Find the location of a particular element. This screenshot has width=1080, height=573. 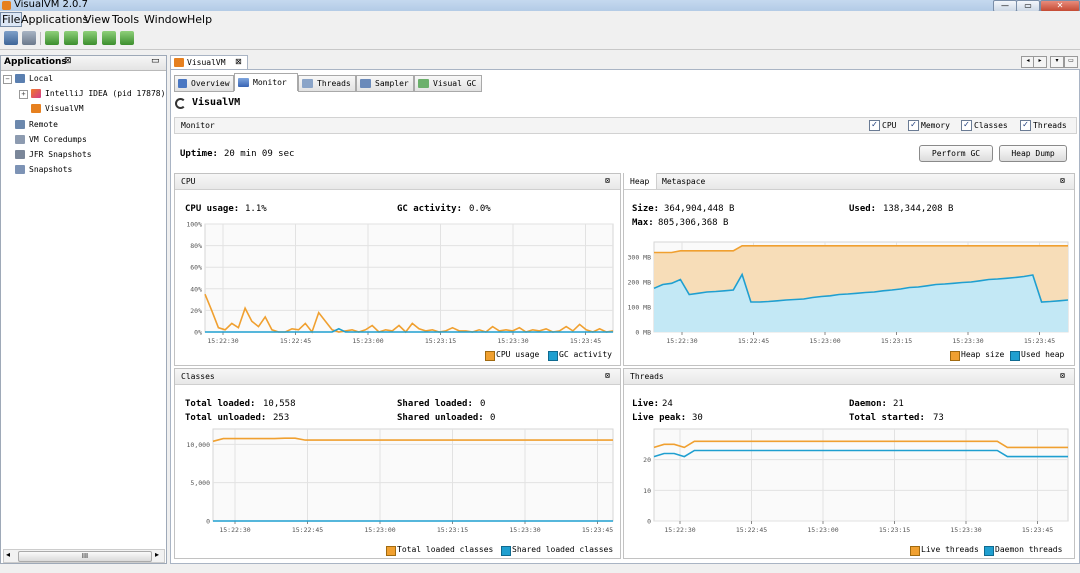

app-title: VisualVM is located at coordinates (216, 102).